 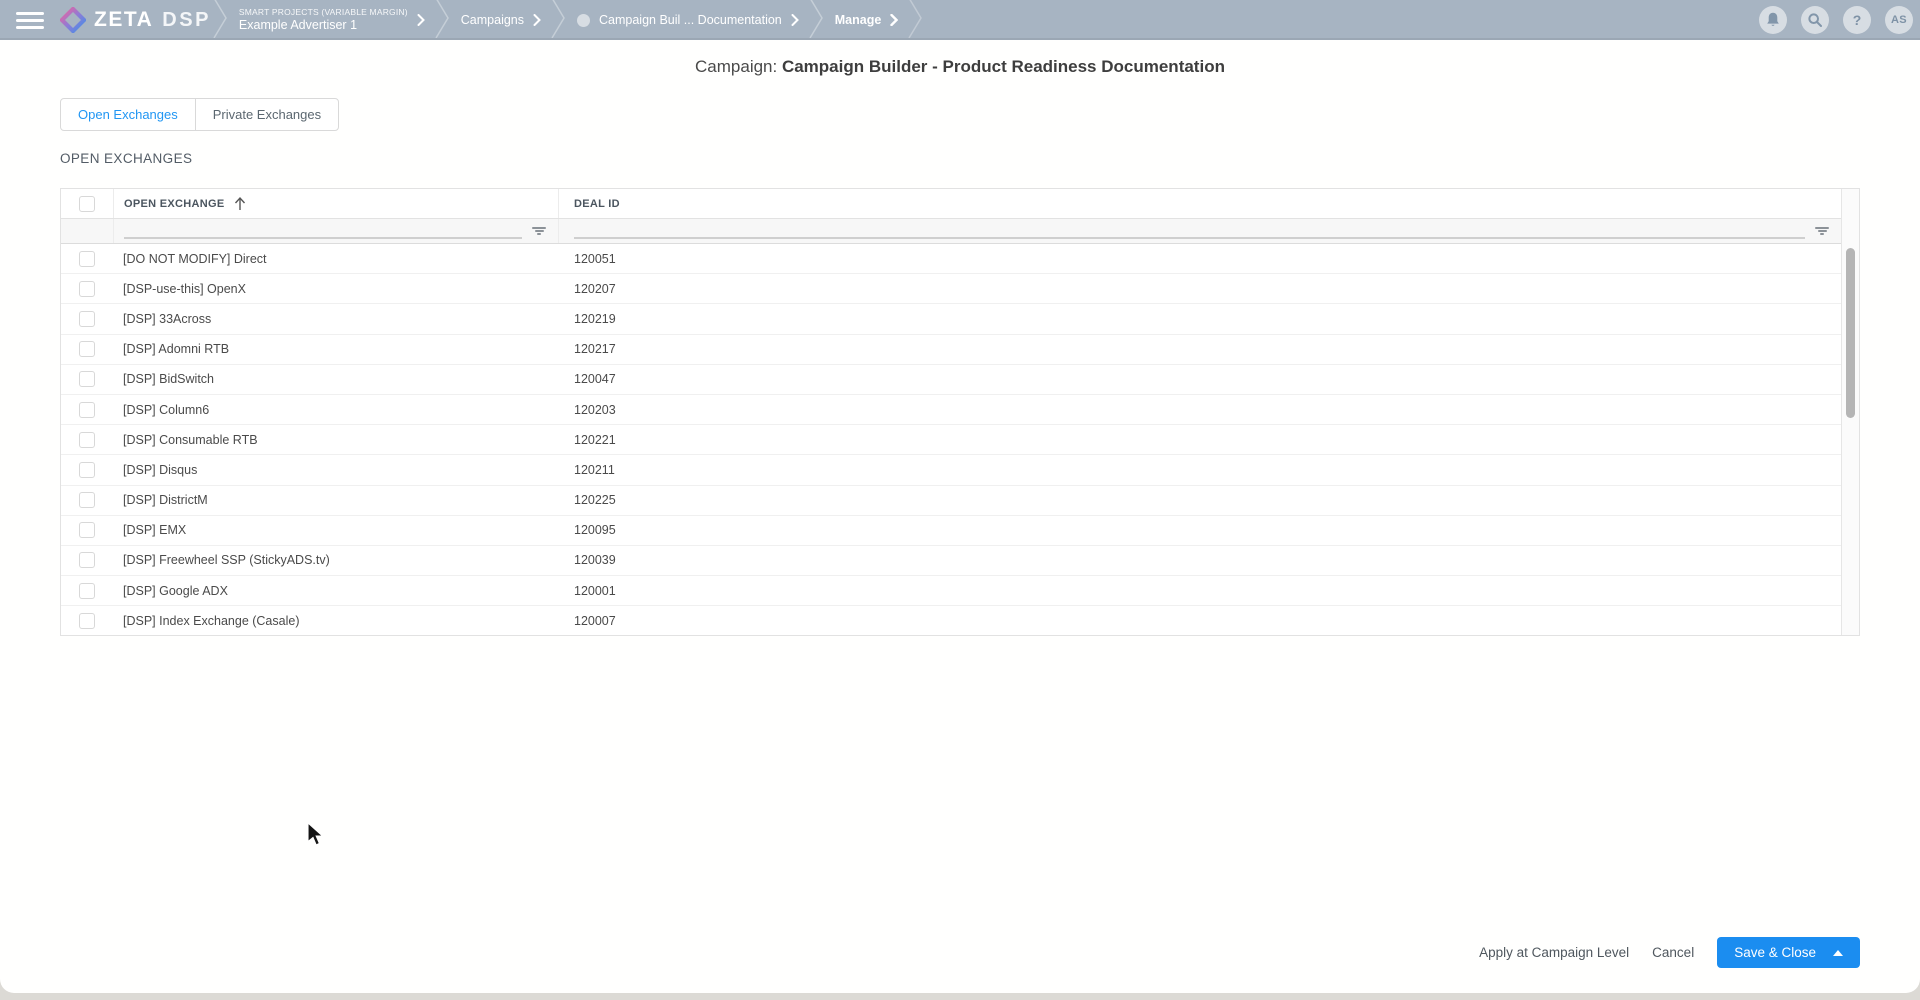 What do you see at coordinates (190, 439) in the screenshot?
I see `exchange-cell: [DSP] Consumable RTB` at bounding box center [190, 439].